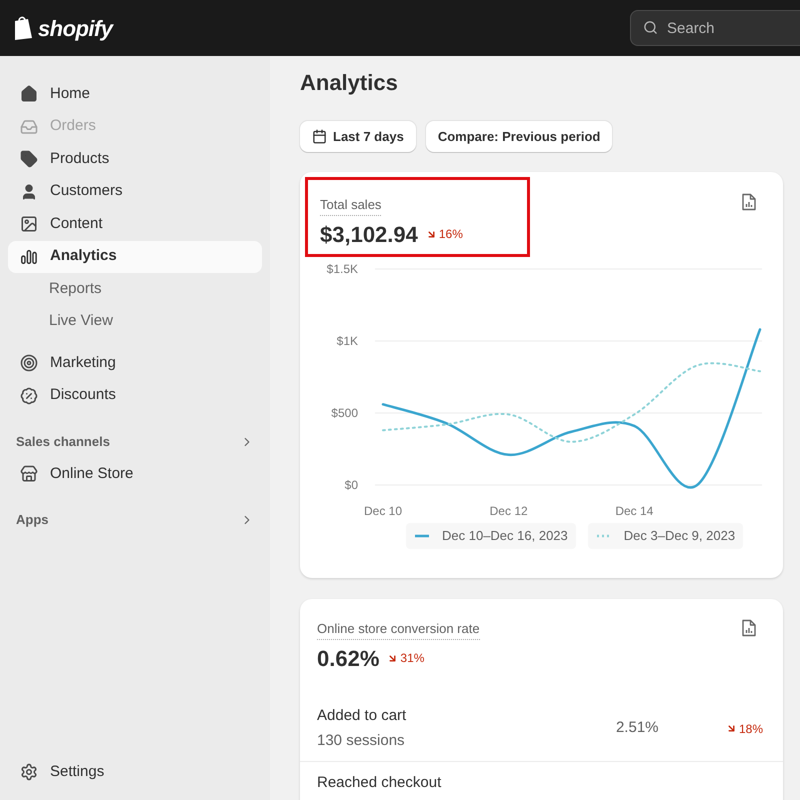  Describe the element at coordinates (509, 511) in the screenshot. I see `x-axis-label: Dec 12` at that location.